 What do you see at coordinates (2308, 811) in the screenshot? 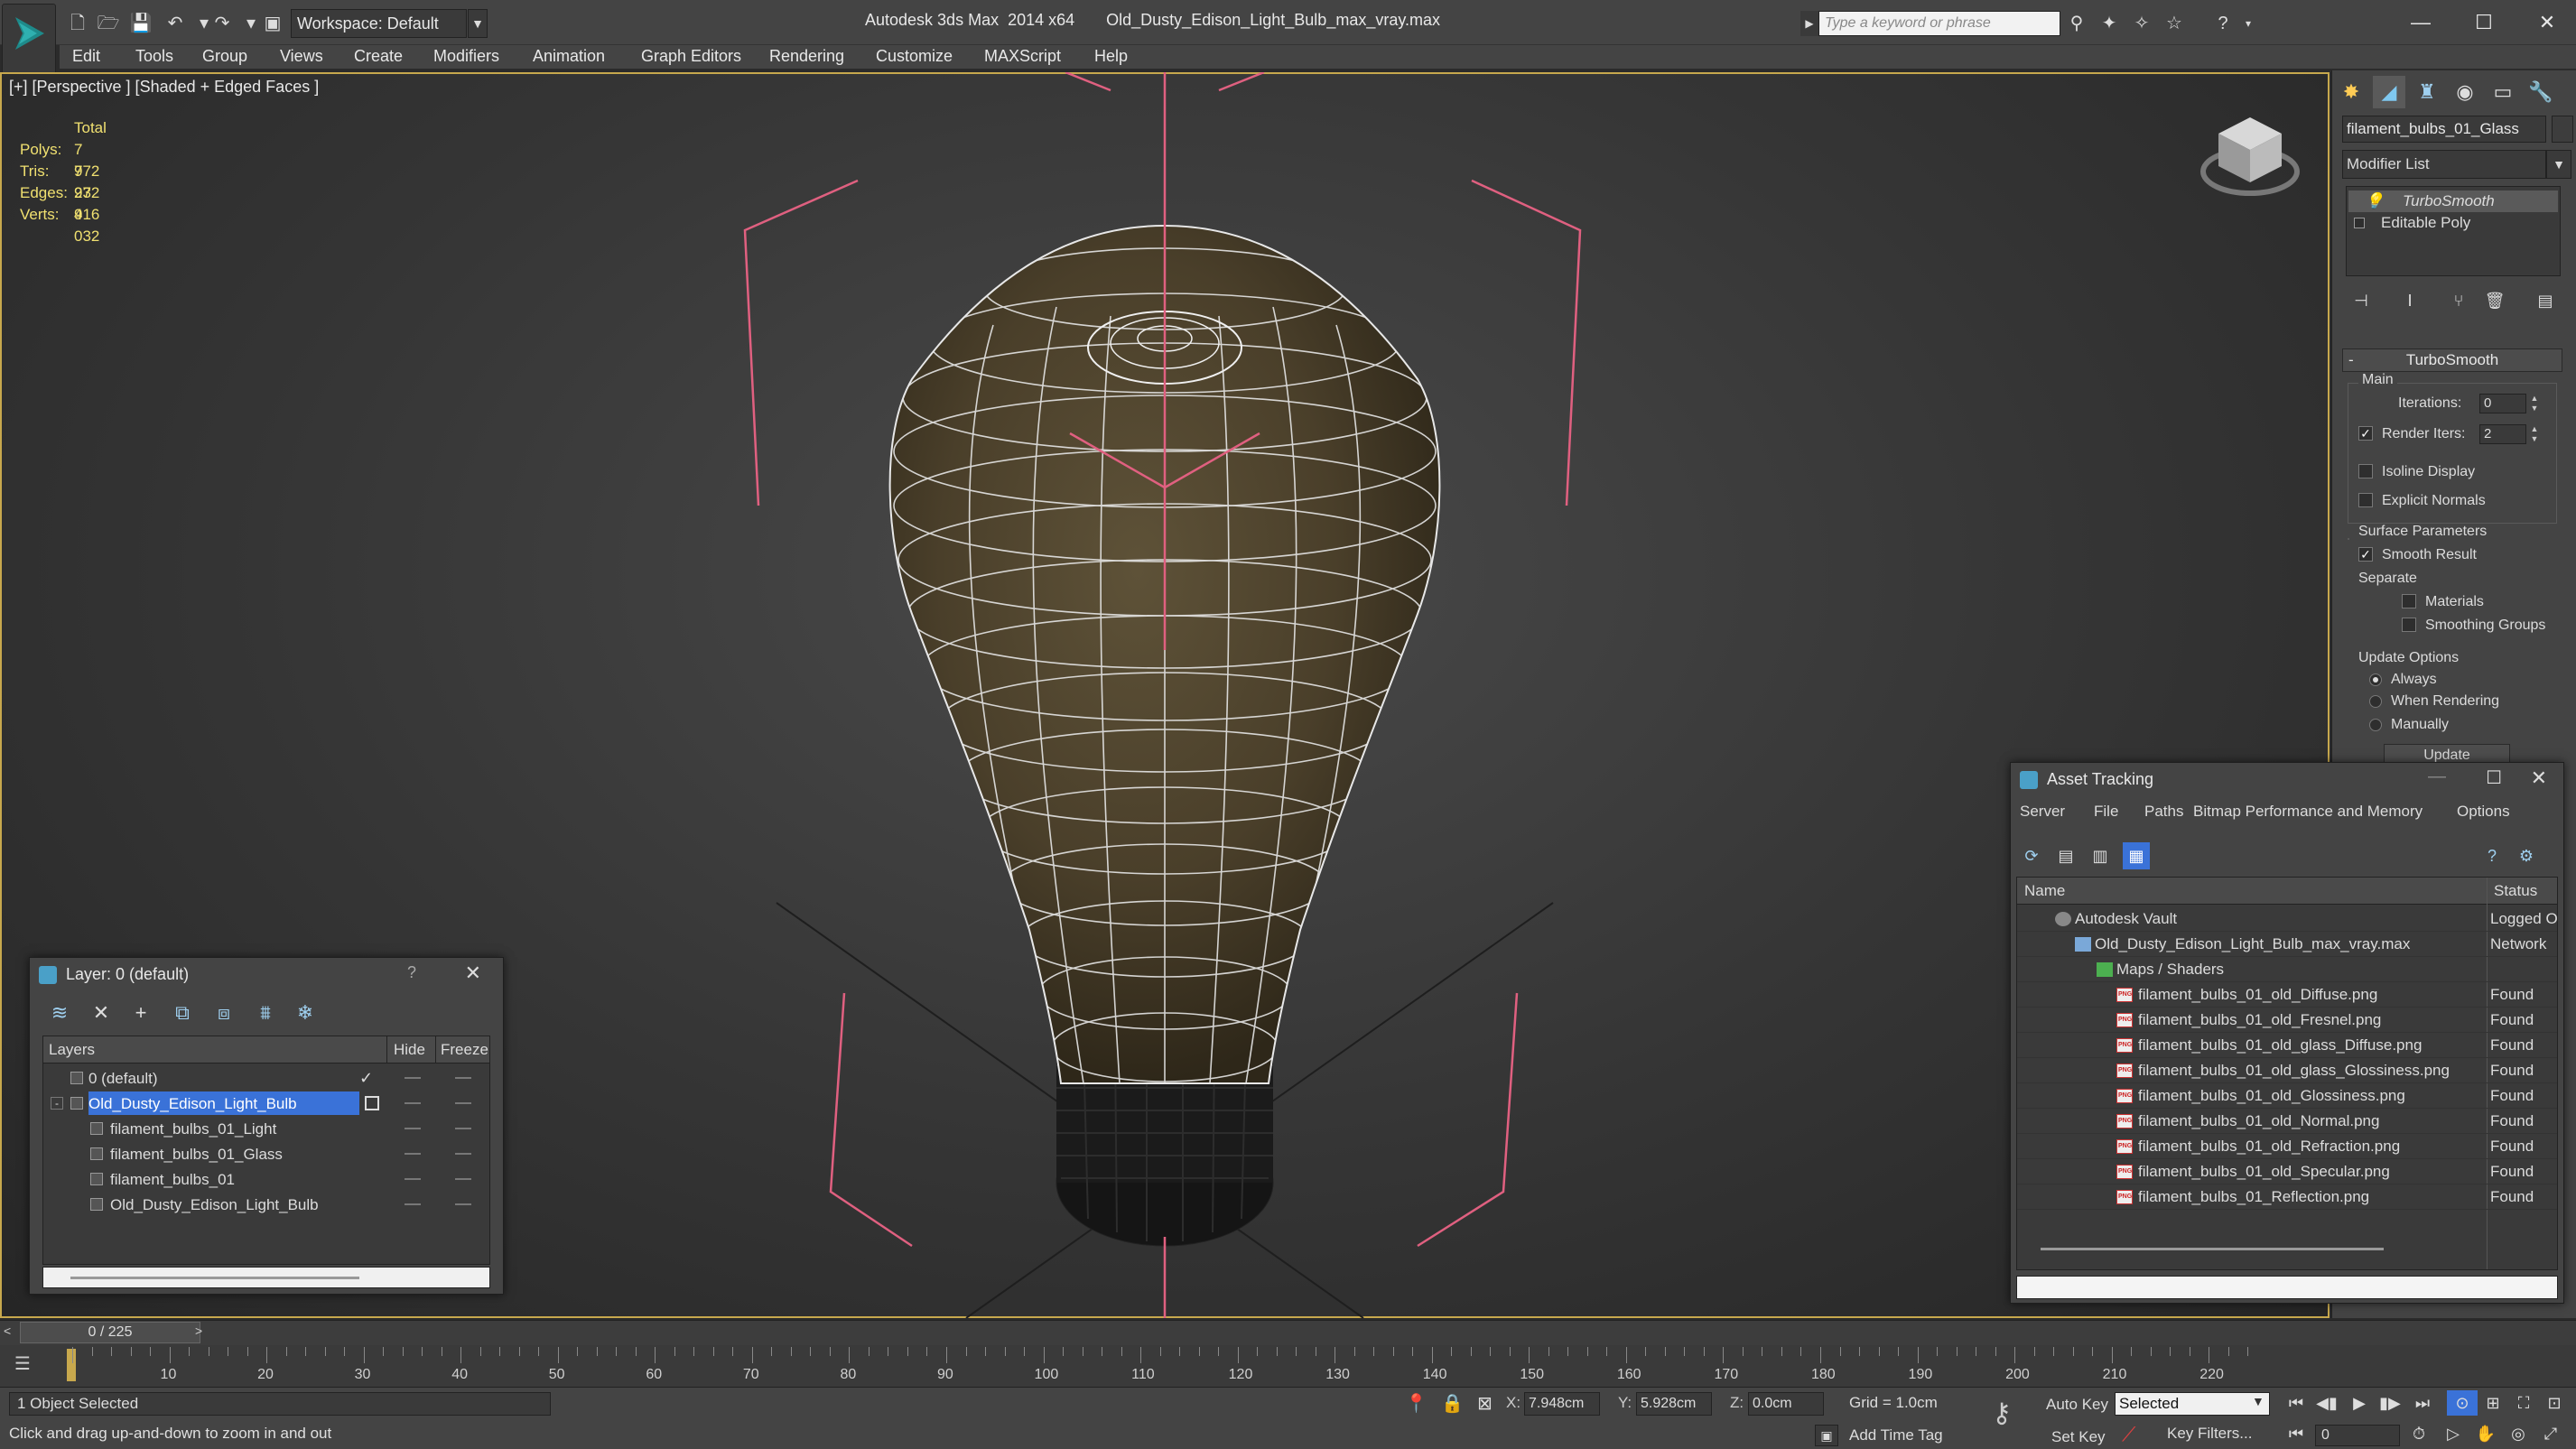
I see `asset-menu-bitmap-performance: Bitmap Performance and Memory` at bounding box center [2308, 811].